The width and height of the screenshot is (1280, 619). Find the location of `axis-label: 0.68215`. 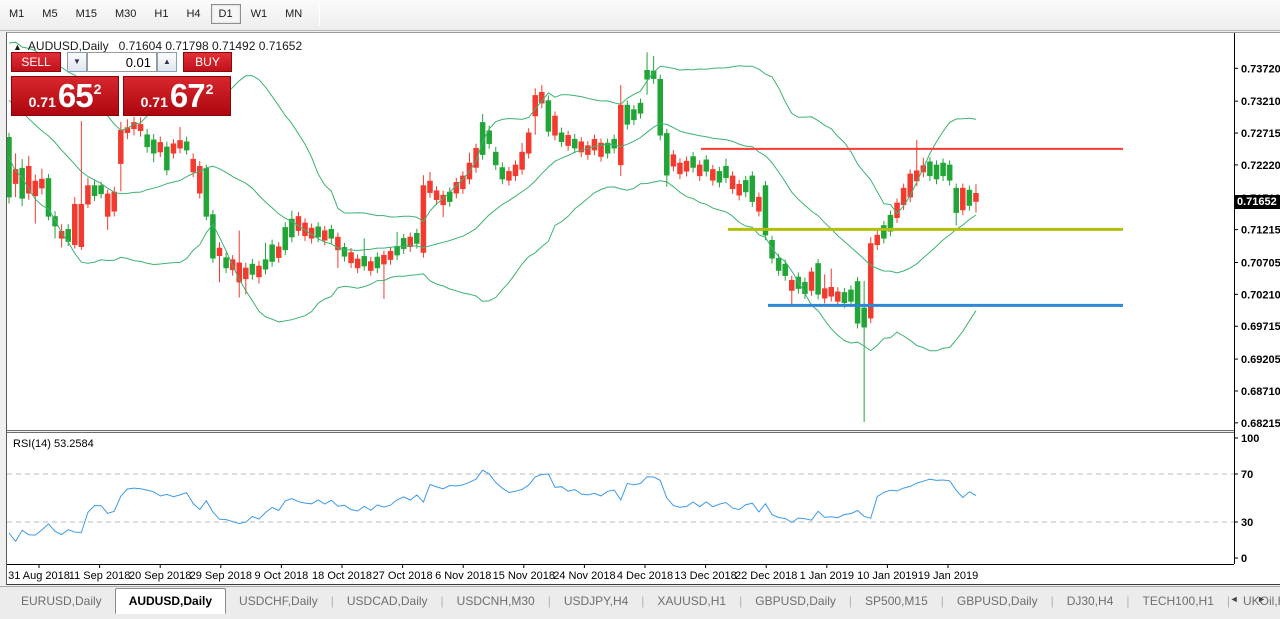

axis-label: 0.68215 is located at coordinates (1260, 424).